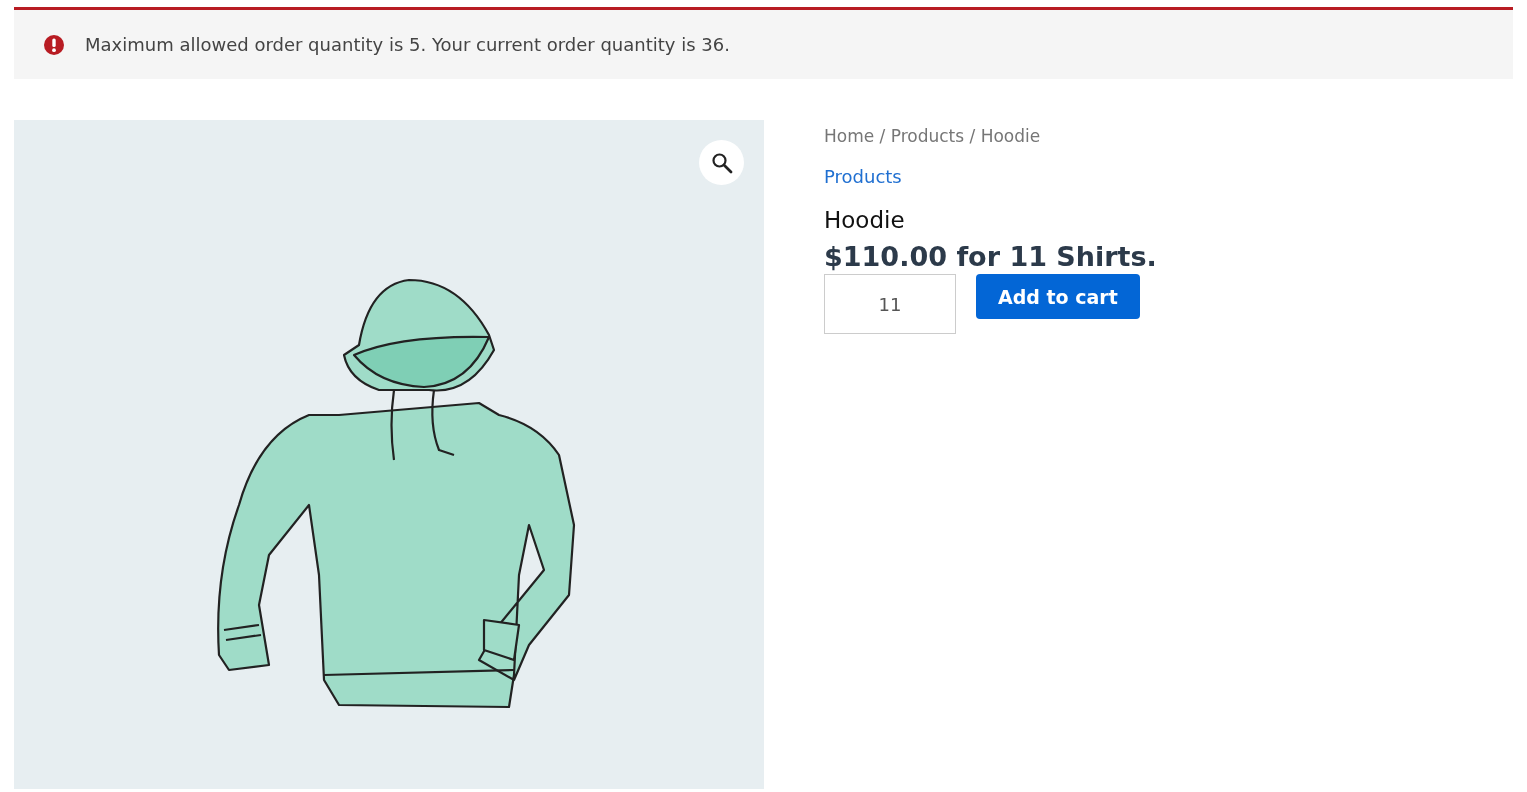 The width and height of the screenshot is (1527, 792). What do you see at coordinates (890, 304) in the screenshot?
I see `quantity-input: 11` at bounding box center [890, 304].